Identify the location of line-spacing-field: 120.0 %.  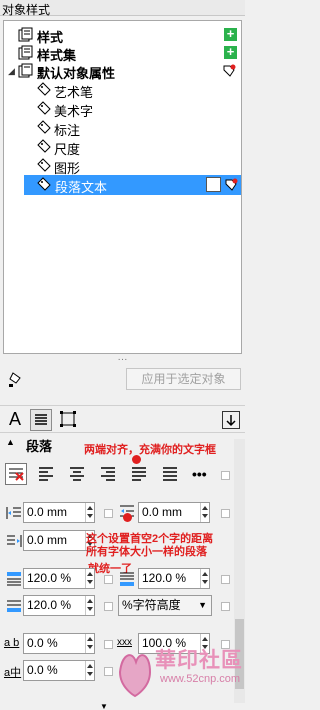
(59, 605).